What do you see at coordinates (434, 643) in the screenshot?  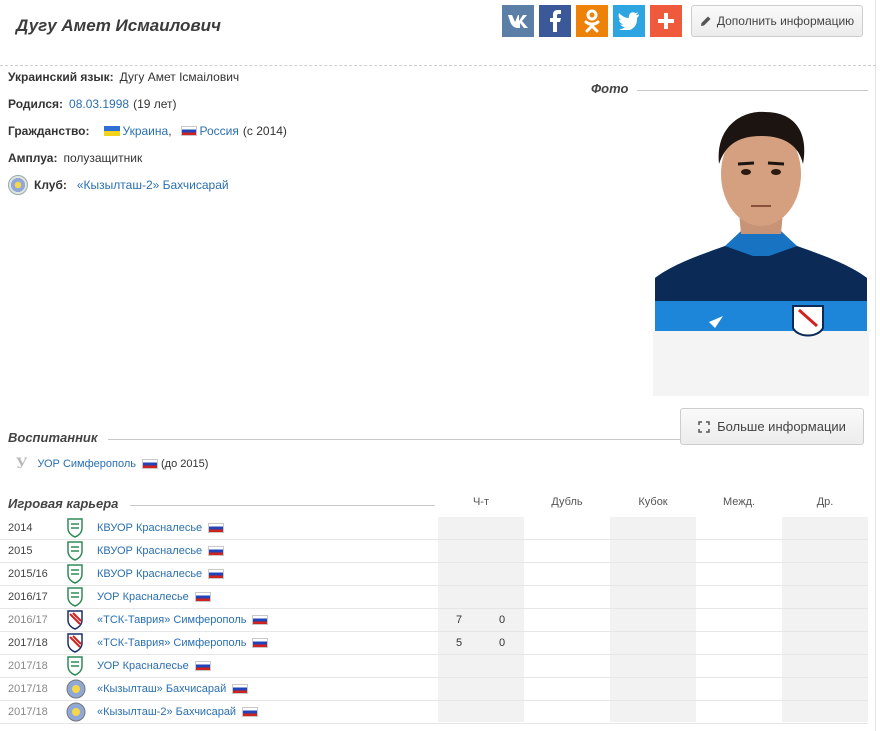 I see `career-row: 2017/18 «ТСК-Таврия» Симферополь 5 0` at bounding box center [434, 643].